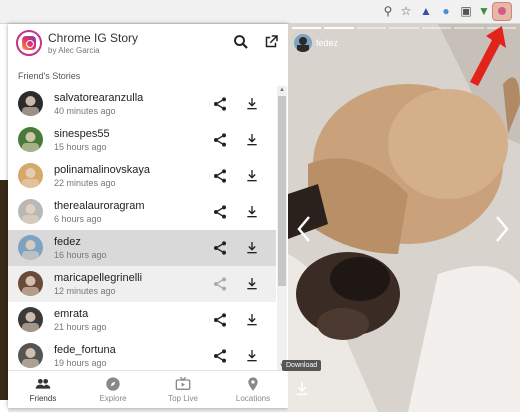 Image resolution: width=520 pixels, height=412 pixels. Describe the element at coordinates (183, 383) in the screenshot. I see `live-tv-icon` at that location.